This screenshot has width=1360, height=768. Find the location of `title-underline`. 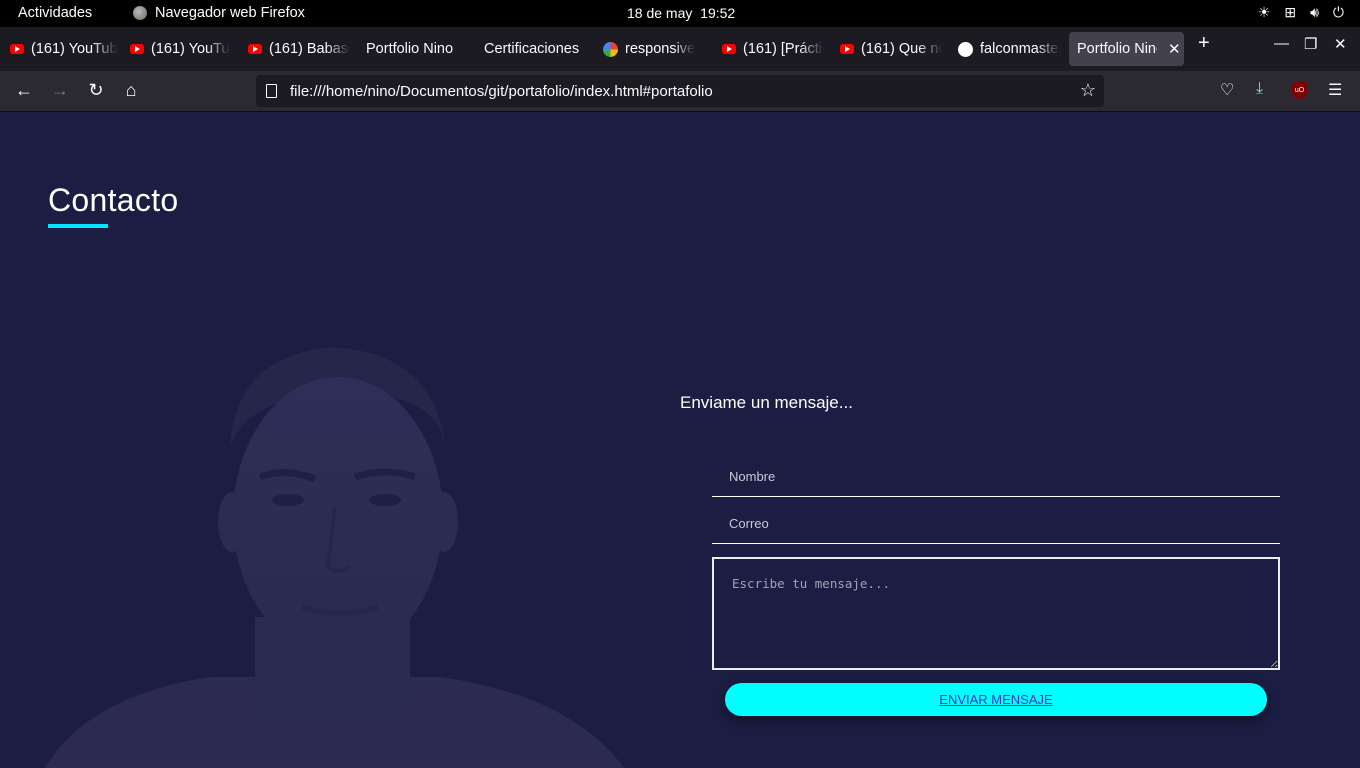

title-underline is located at coordinates (78, 226).